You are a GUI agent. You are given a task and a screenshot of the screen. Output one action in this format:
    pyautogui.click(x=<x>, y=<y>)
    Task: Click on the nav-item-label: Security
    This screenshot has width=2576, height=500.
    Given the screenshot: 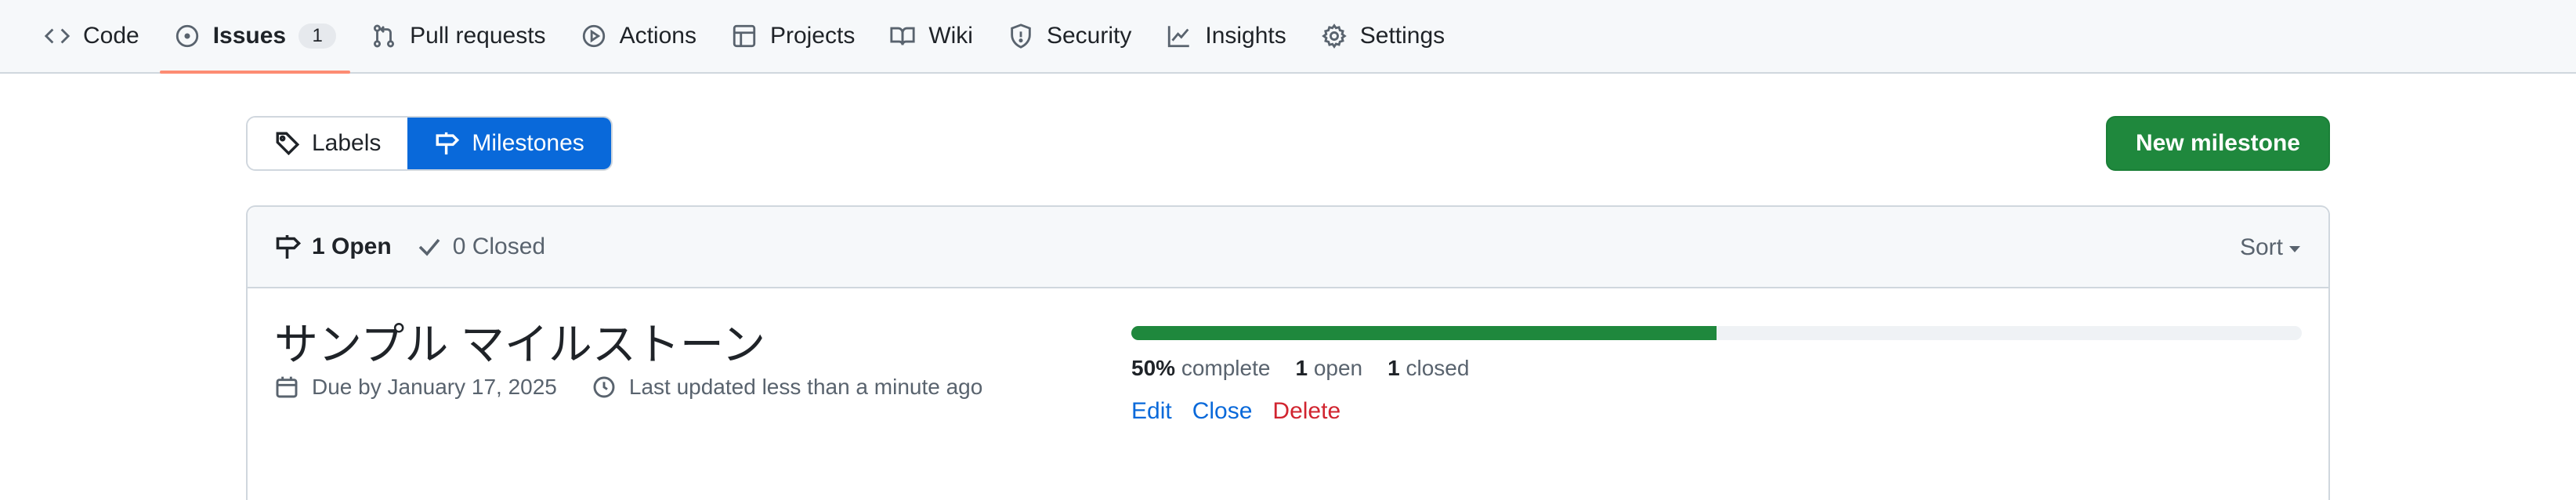 What is the action you would take?
    pyautogui.click(x=1089, y=36)
    